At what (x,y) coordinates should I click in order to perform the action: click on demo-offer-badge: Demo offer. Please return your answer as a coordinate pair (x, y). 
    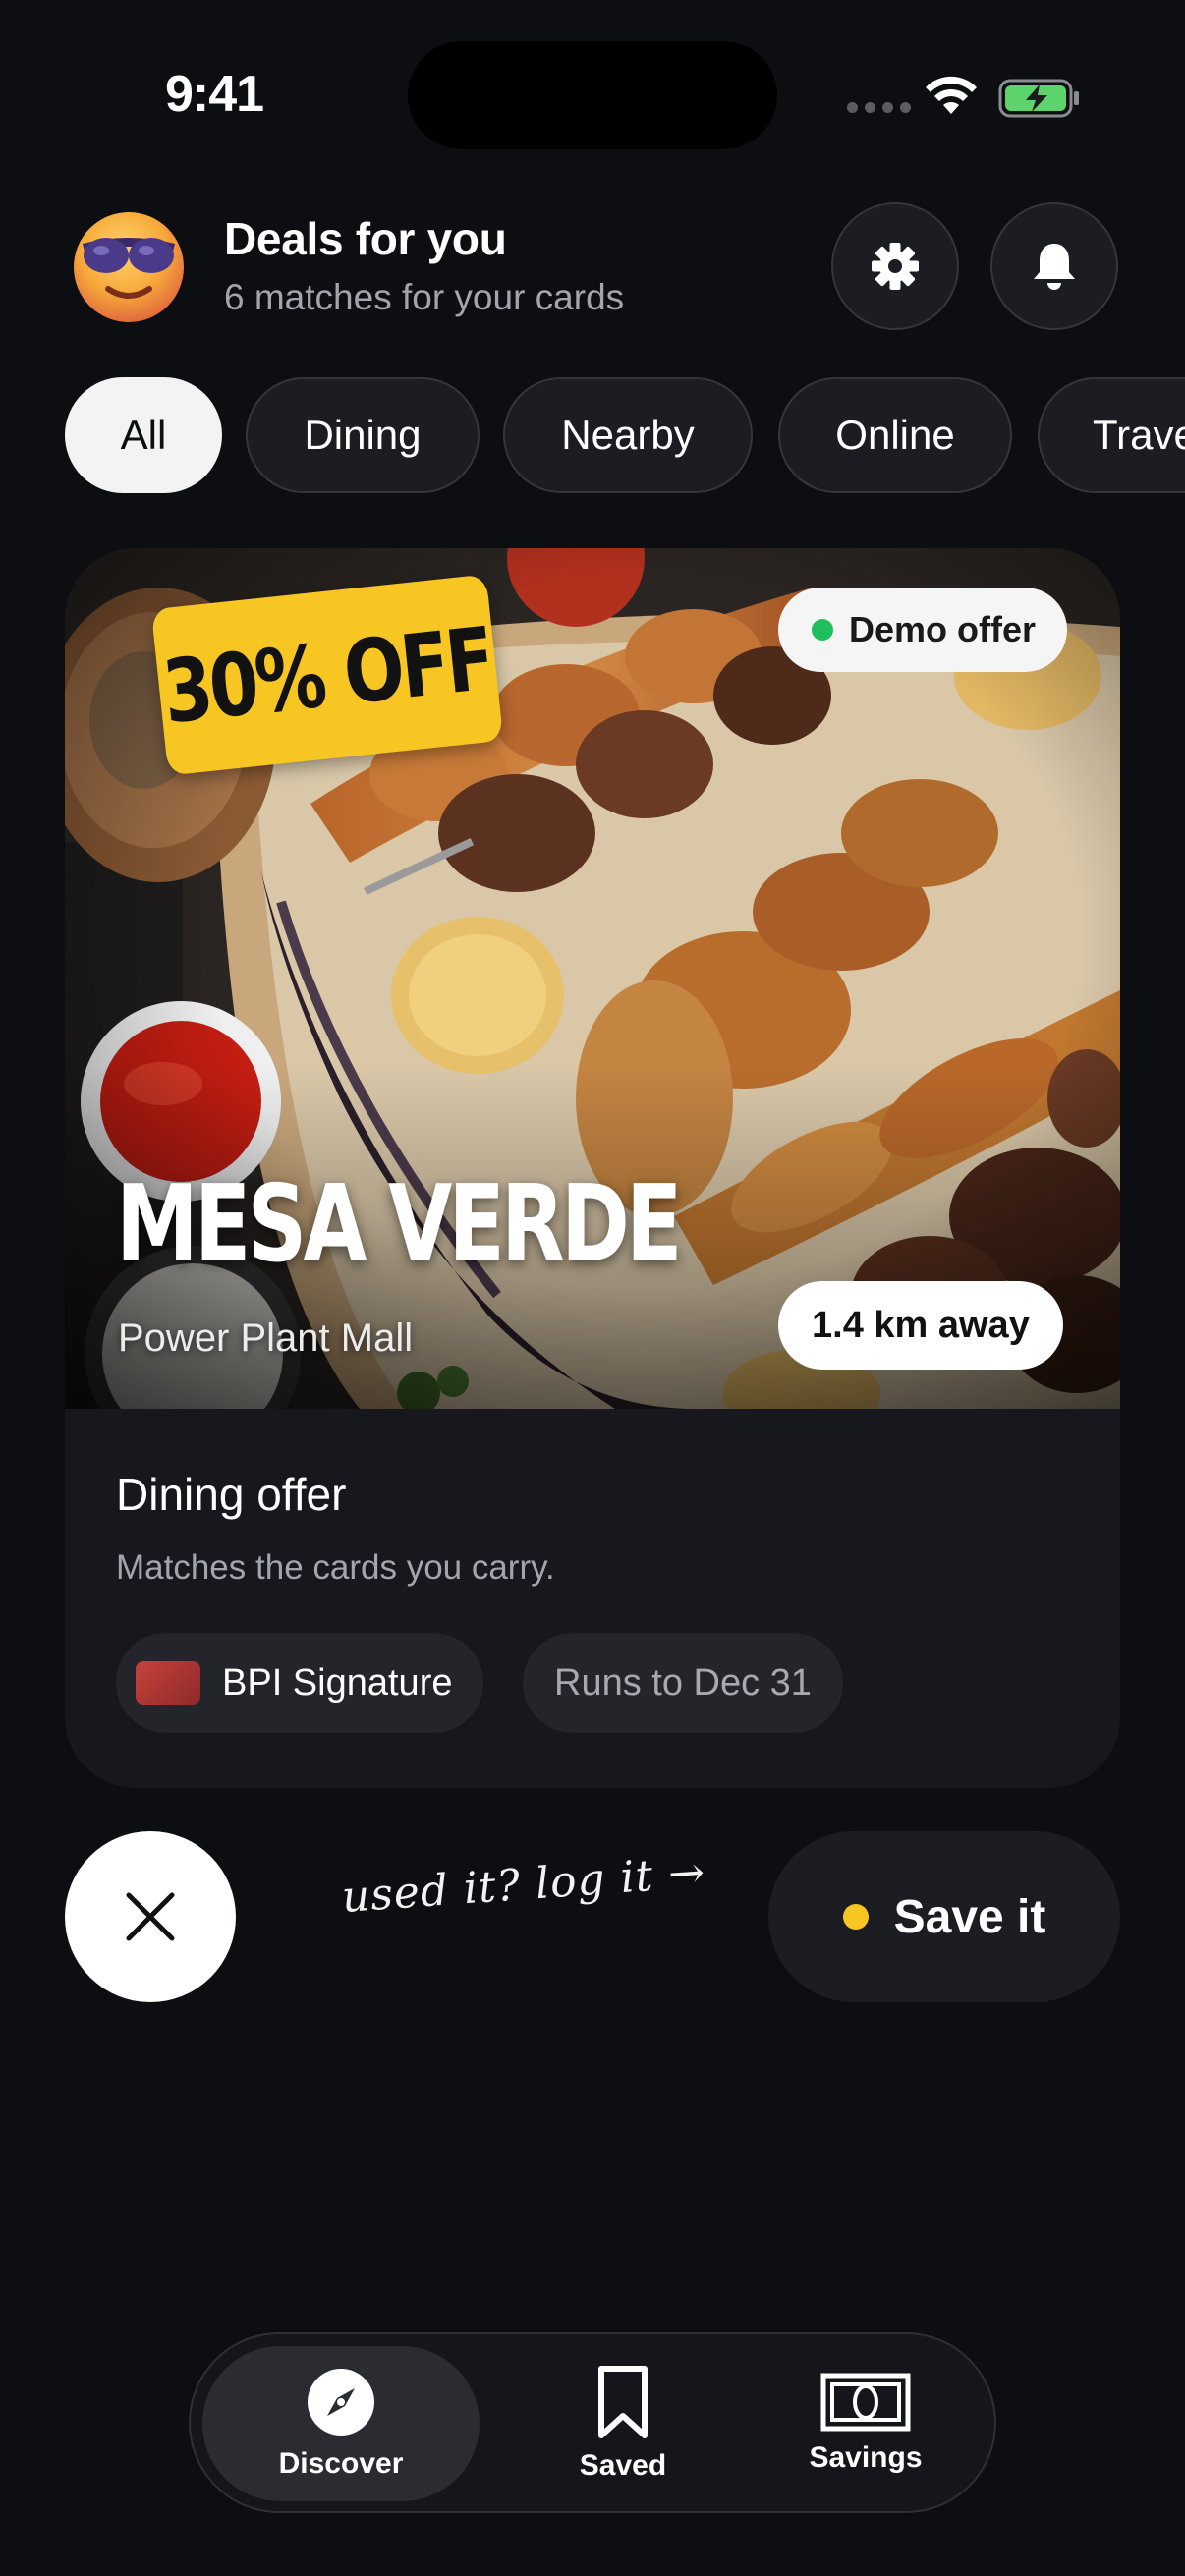
    Looking at the image, I should click on (923, 630).